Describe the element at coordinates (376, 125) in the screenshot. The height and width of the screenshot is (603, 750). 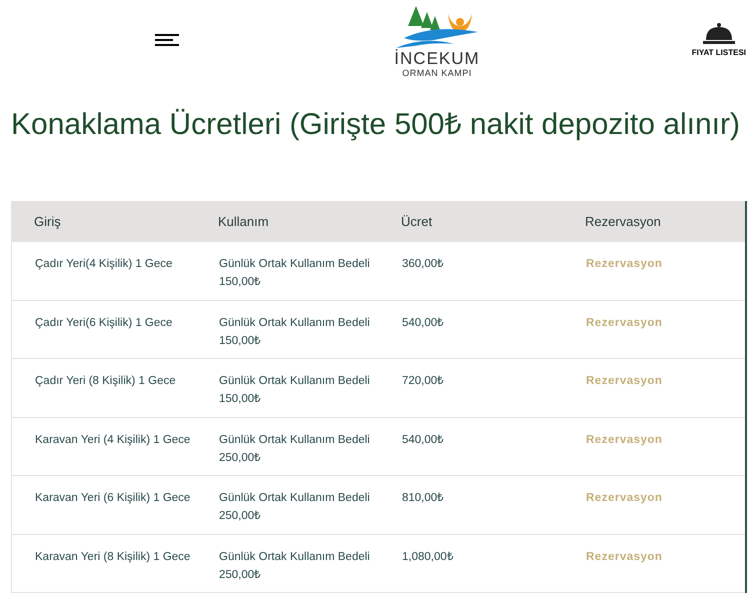
I see `page-title: Konaklama Ücretleri (Girişte 500₺ nakit depozito alınır)` at that location.